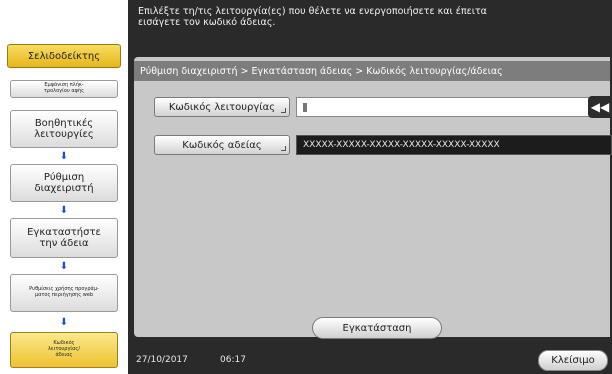 The image size is (612, 374). I want to click on function-code-input, so click(454, 107).